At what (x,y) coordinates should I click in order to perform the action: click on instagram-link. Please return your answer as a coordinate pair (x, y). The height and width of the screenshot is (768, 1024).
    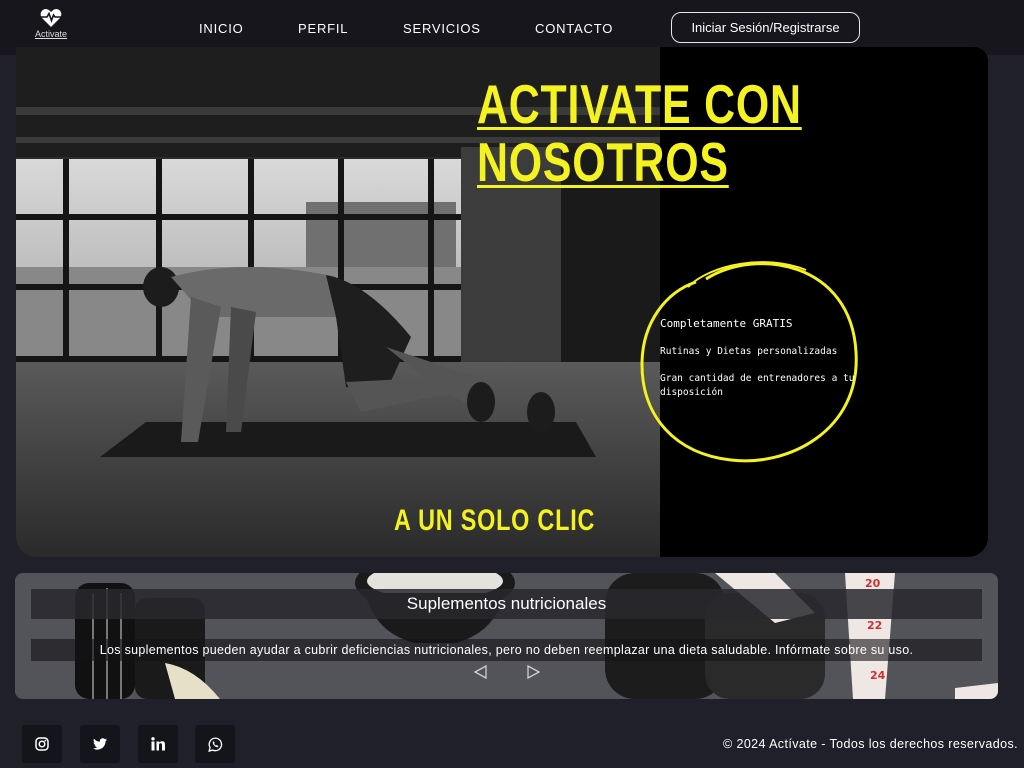
    Looking at the image, I should click on (42, 744).